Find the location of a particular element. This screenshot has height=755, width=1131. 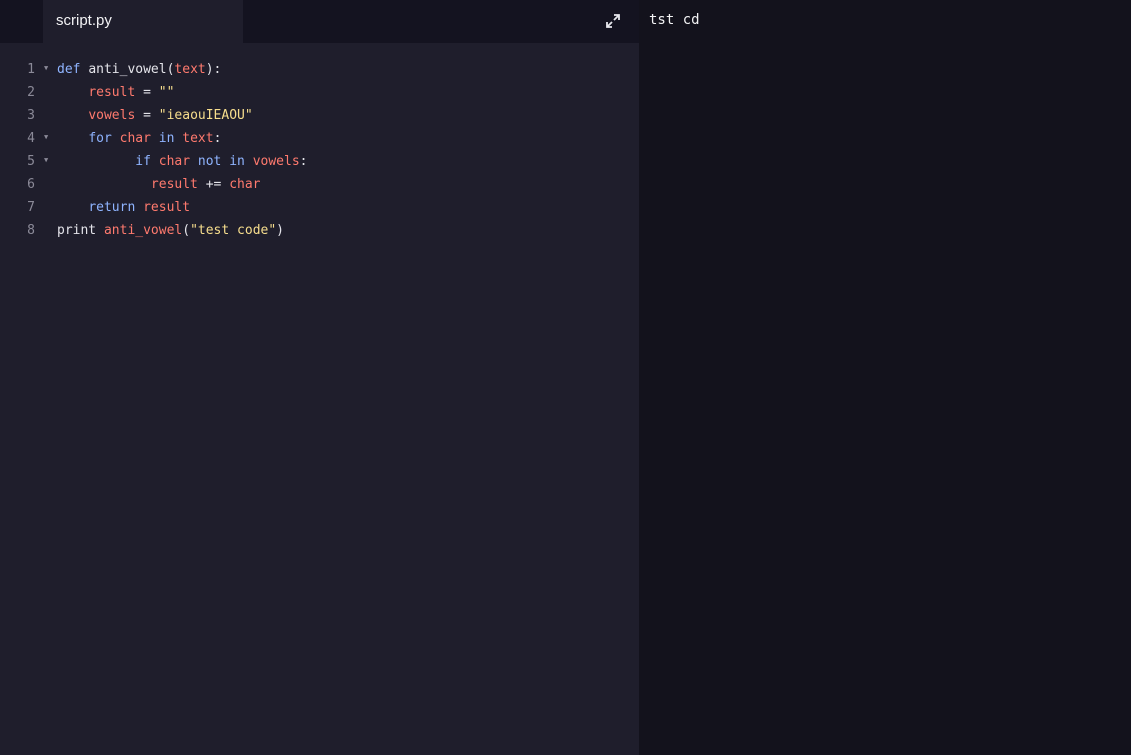

code-text: result += char is located at coordinates (205, 184).